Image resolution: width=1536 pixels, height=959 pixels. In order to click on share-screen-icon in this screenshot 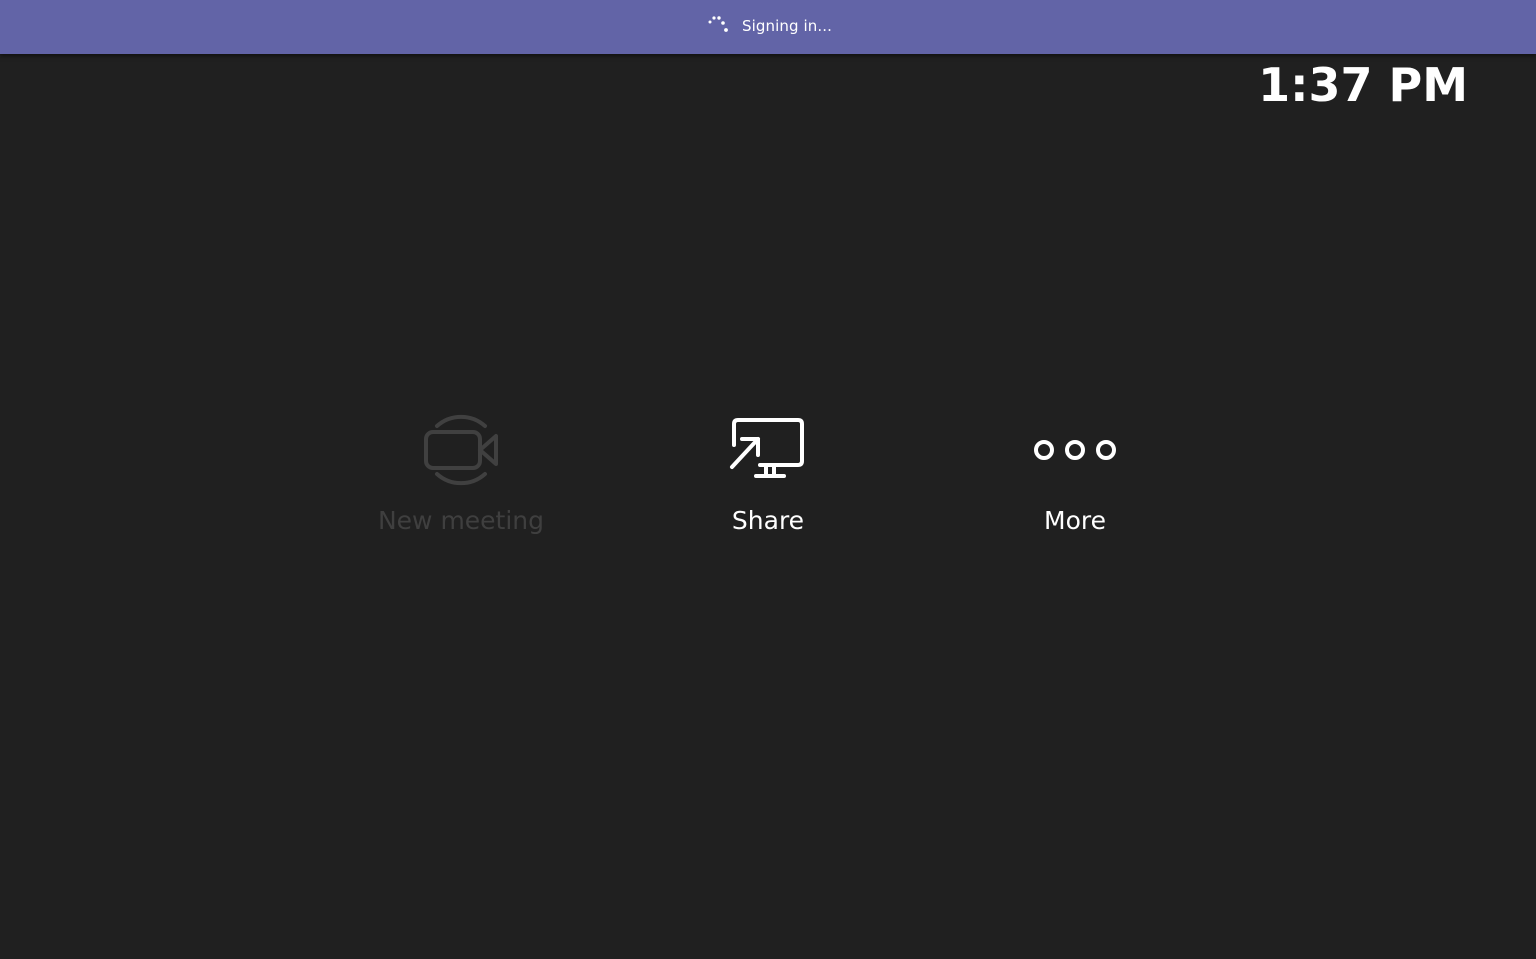, I will do `click(768, 450)`.